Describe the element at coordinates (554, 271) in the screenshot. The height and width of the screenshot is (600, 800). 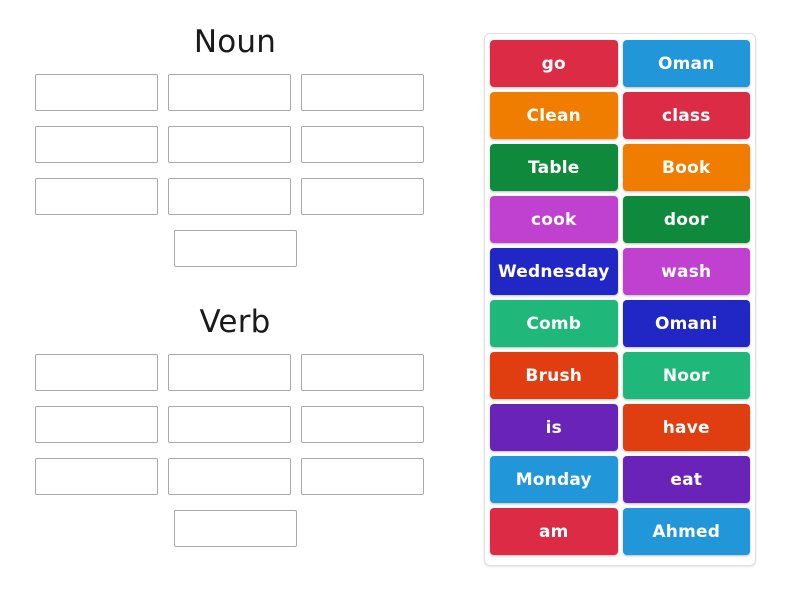
I see `word-tile: Wednesday` at that location.